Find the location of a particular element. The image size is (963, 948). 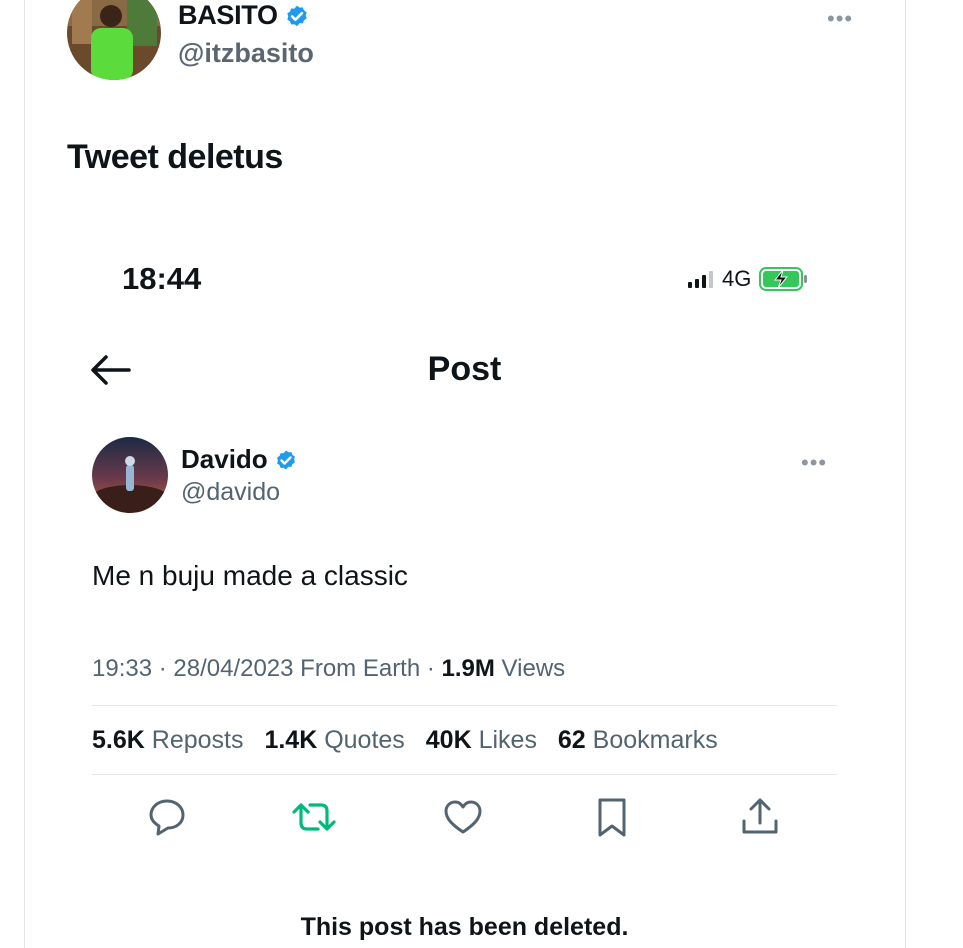

reposts-label: Reposts is located at coordinates (194, 740).